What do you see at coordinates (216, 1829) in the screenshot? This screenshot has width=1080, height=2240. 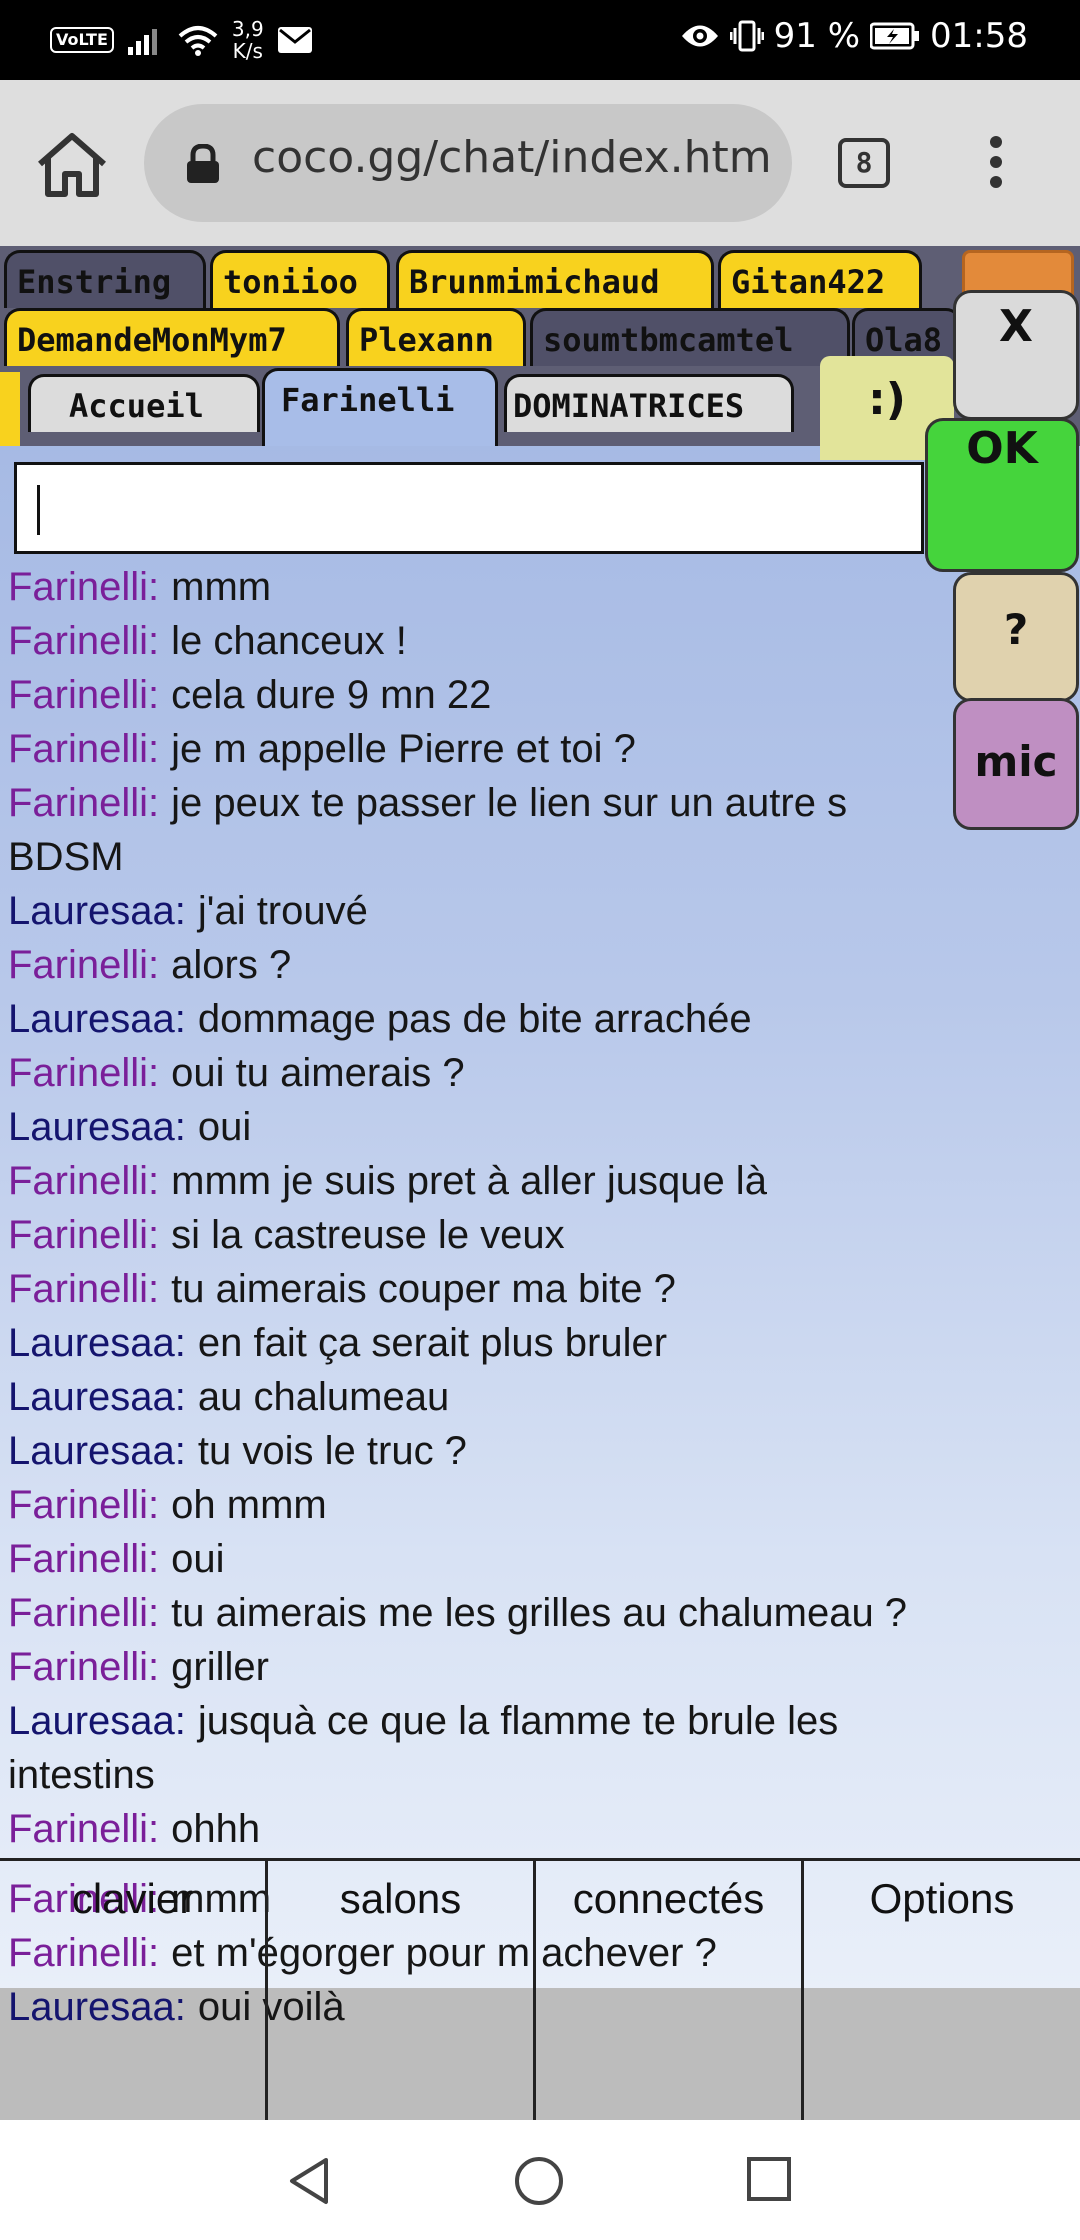 I see `message-text: ohhh` at bounding box center [216, 1829].